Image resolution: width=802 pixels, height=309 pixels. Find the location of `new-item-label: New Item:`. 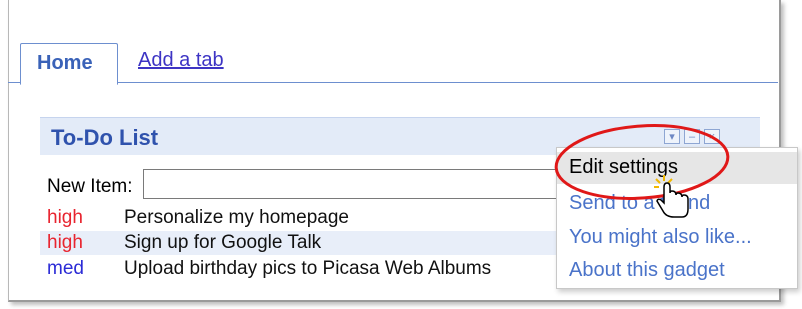

new-item-label: New Item: is located at coordinates (90, 186).